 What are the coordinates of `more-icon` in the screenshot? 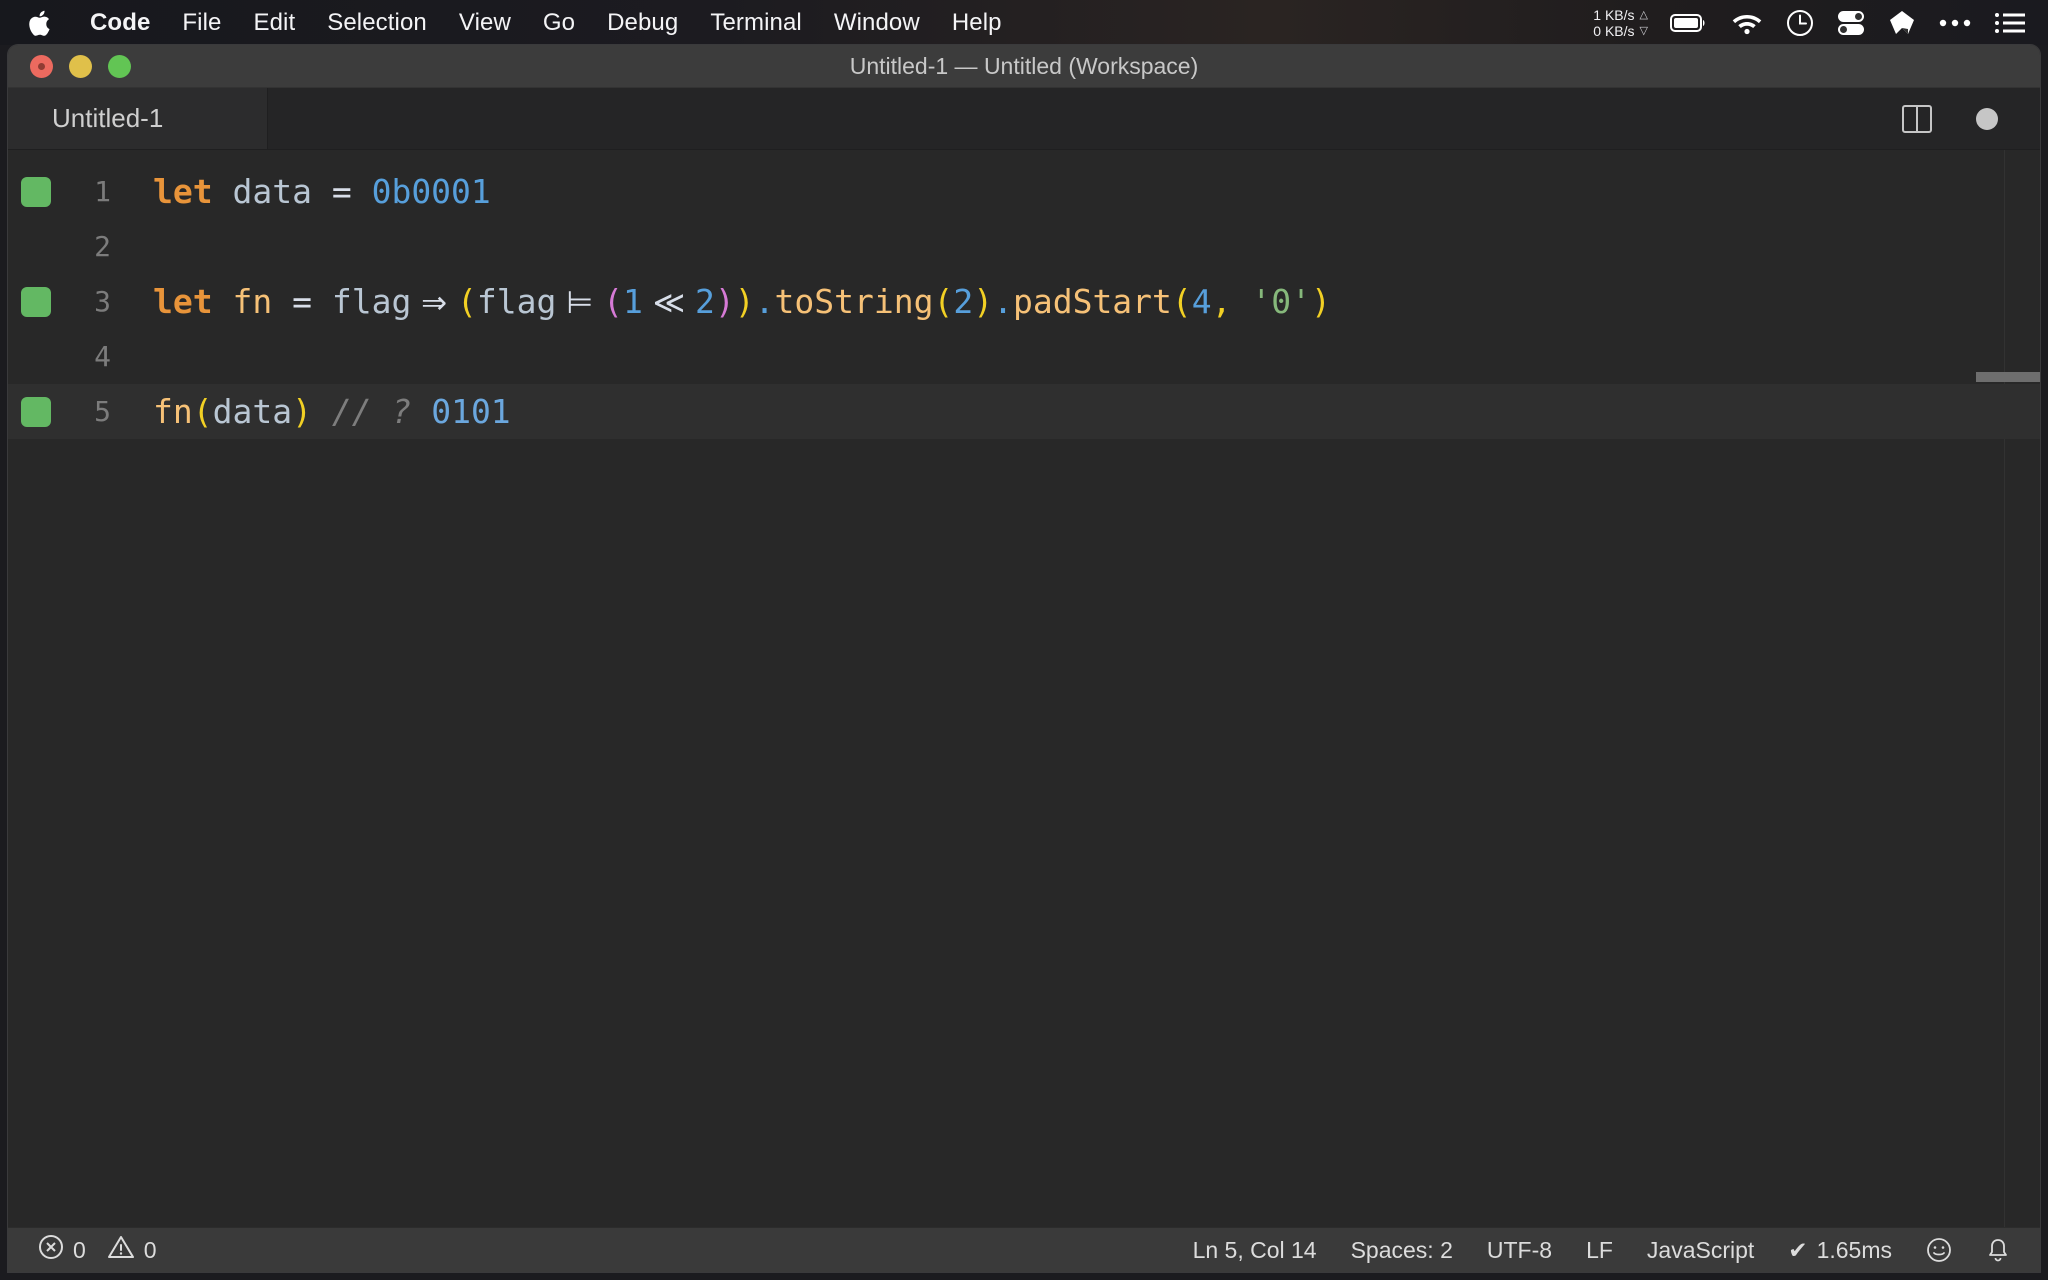 It's located at (1955, 23).